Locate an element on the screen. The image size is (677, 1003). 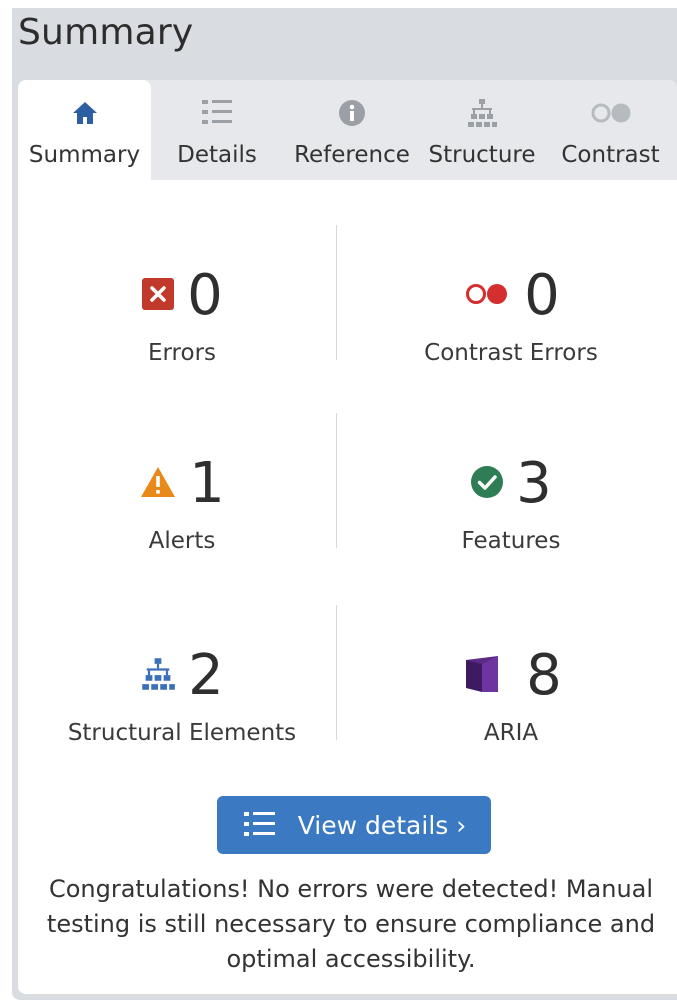
alerts-stat: 1 Alerts is located at coordinates (182, 504).